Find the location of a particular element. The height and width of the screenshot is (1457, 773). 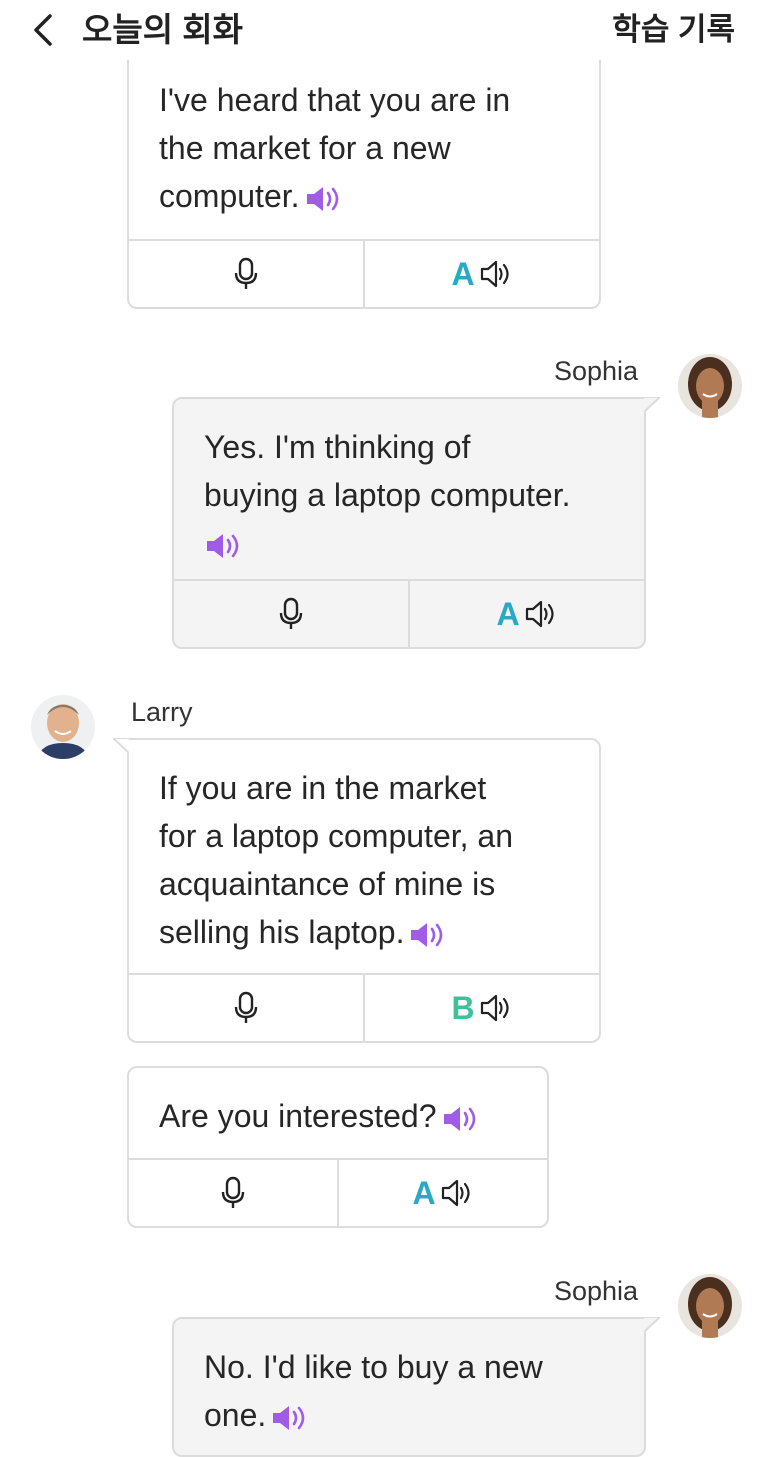

message-line: buying a laptop computer. is located at coordinates (387, 495).